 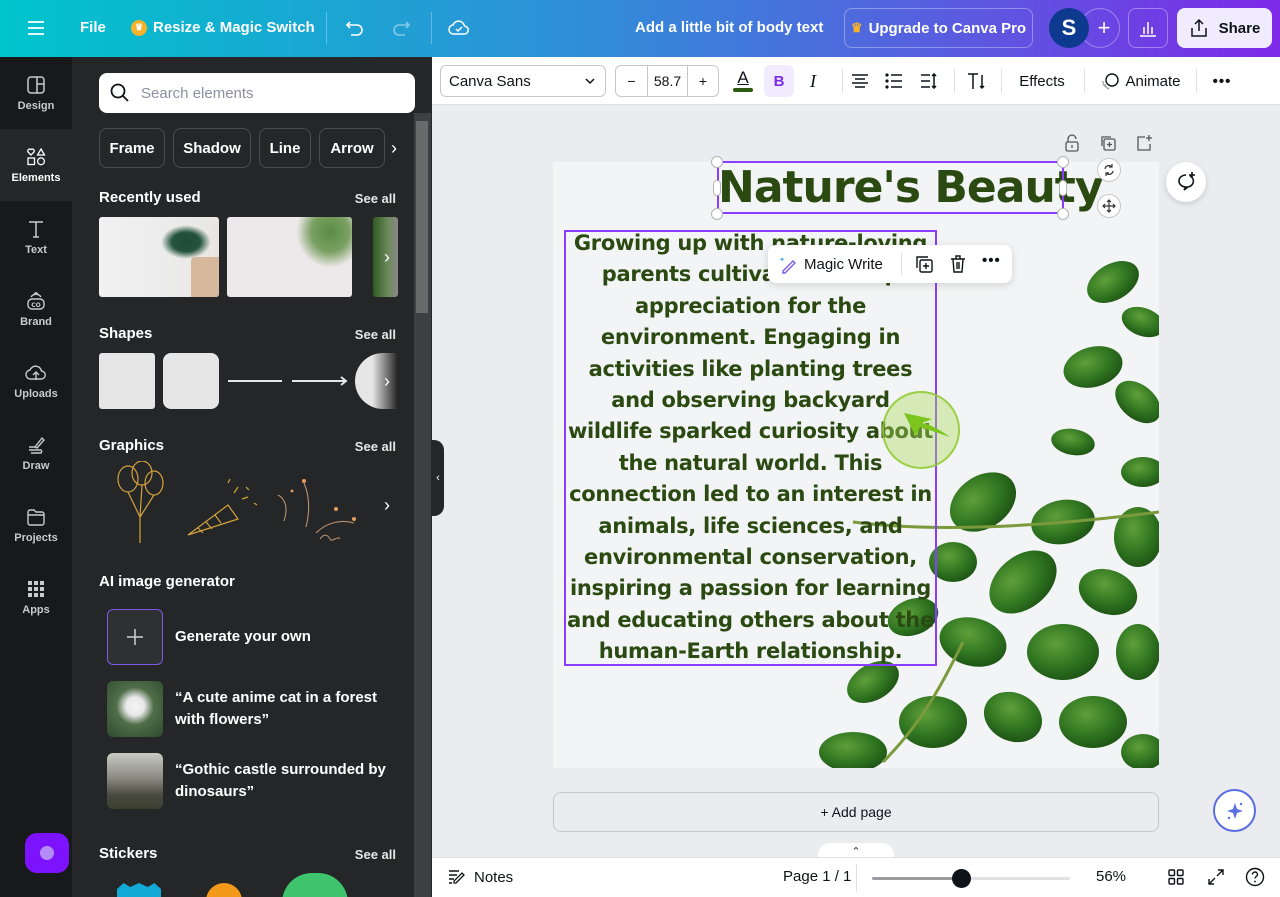 What do you see at coordinates (779, 81) in the screenshot?
I see `bold-button: B` at bounding box center [779, 81].